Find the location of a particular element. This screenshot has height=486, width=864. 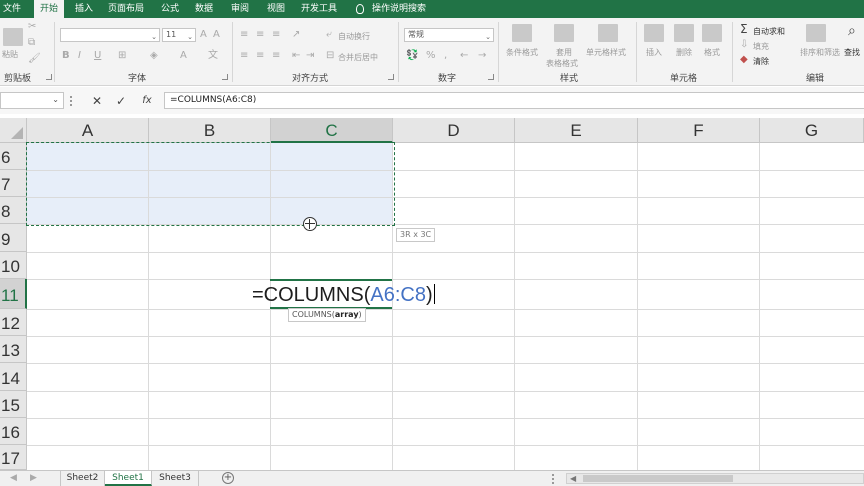

increase-indent-icon: ⇥ is located at coordinates (310, 56).